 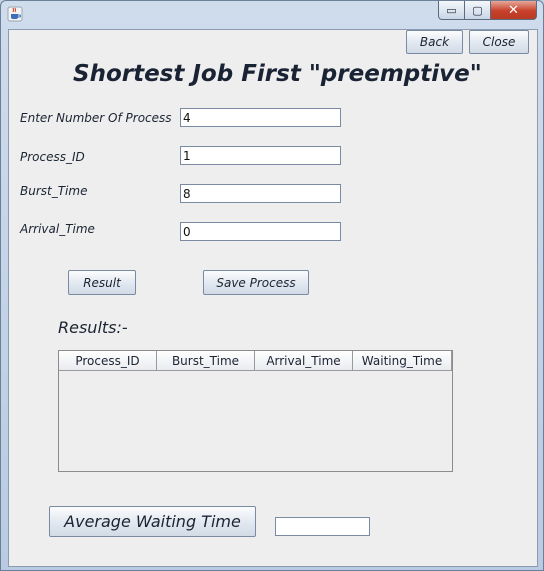 What do you see at coordinates (277, 74) in the screenshot?
I see `page-title: Shortest Job First "preemptive"` at bounding box center [277, 74].